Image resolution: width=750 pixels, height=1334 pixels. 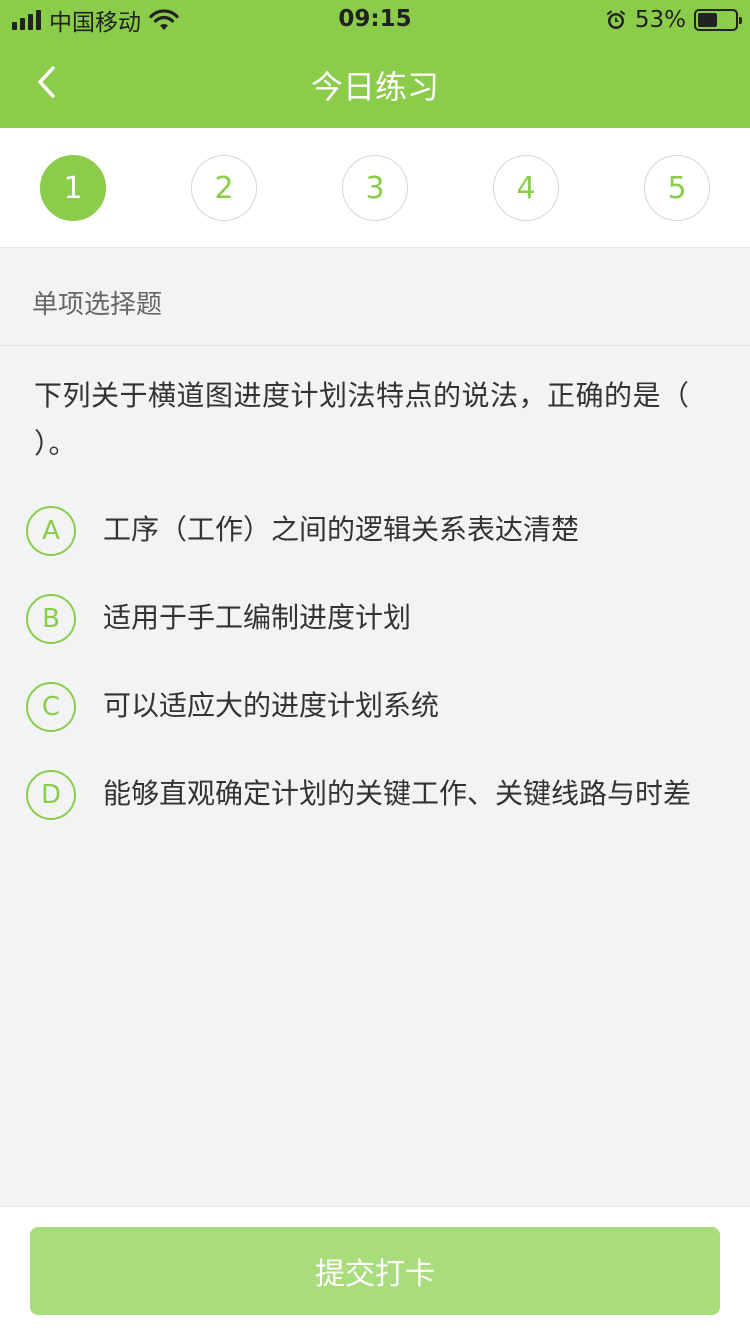 I want to click on option-letter-circle: C, so click(x=51, y=707).